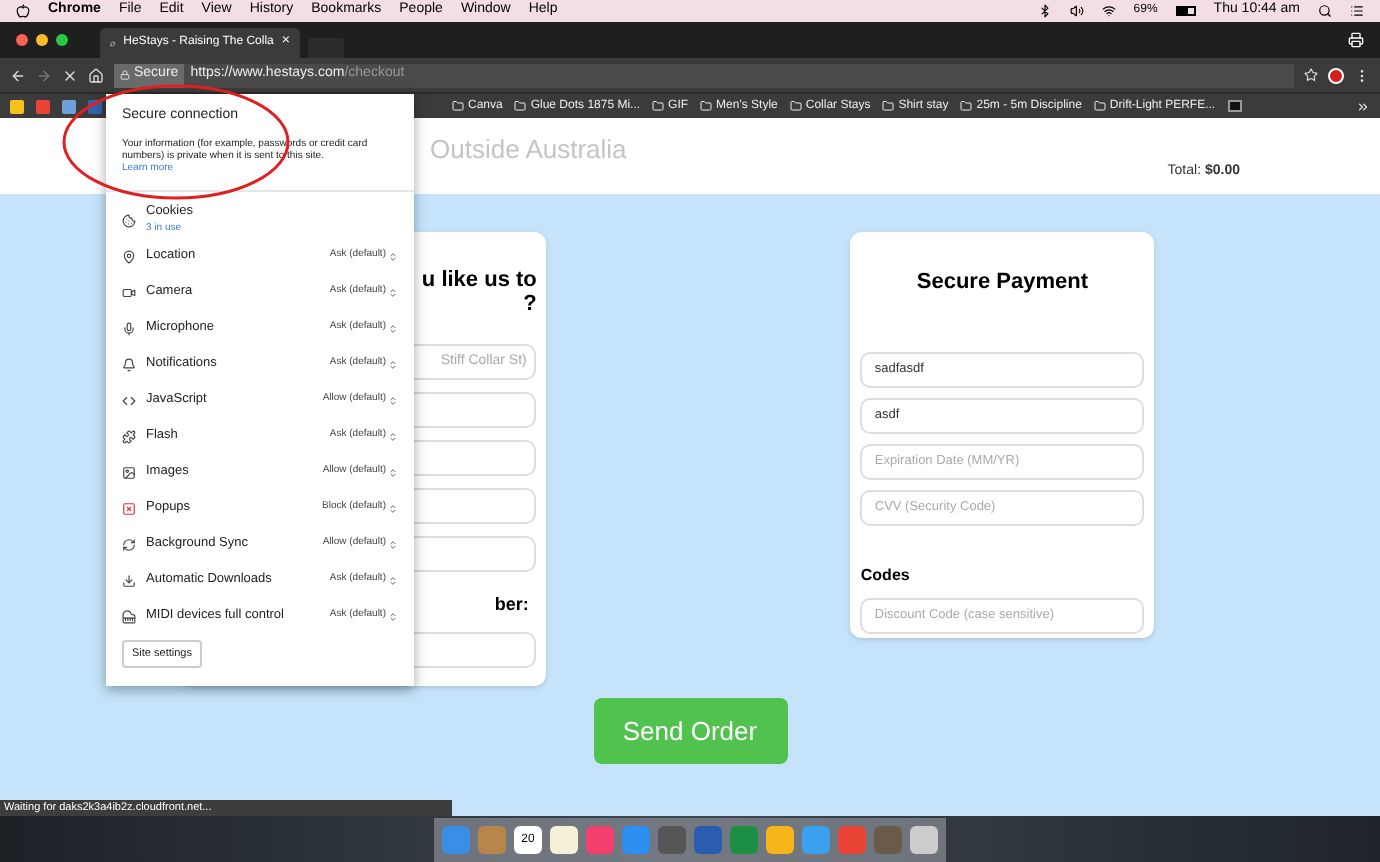 This screenshot has width=1380, height=862. What do you see at coordinates (129, 220) in the screenshot?
I see `cookie-icon` at bounding box center [129, 220].